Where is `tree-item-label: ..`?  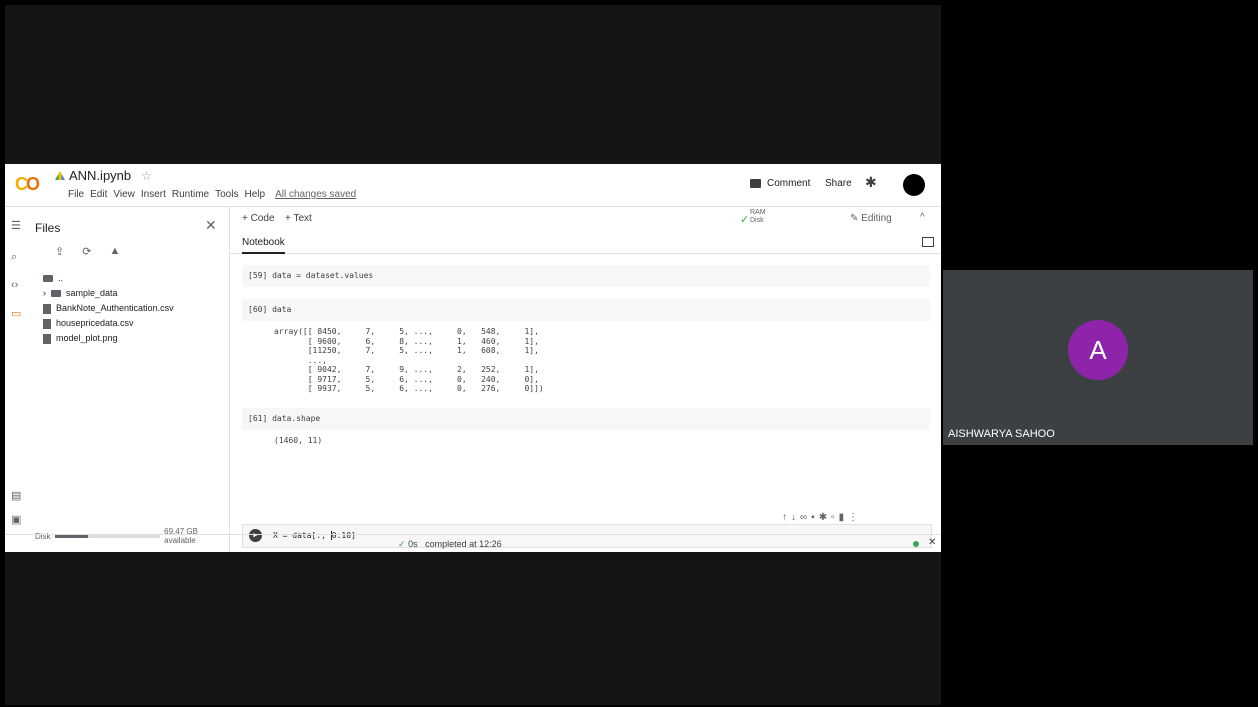
tree-item-label: .. is located at coordinates (61, 278).